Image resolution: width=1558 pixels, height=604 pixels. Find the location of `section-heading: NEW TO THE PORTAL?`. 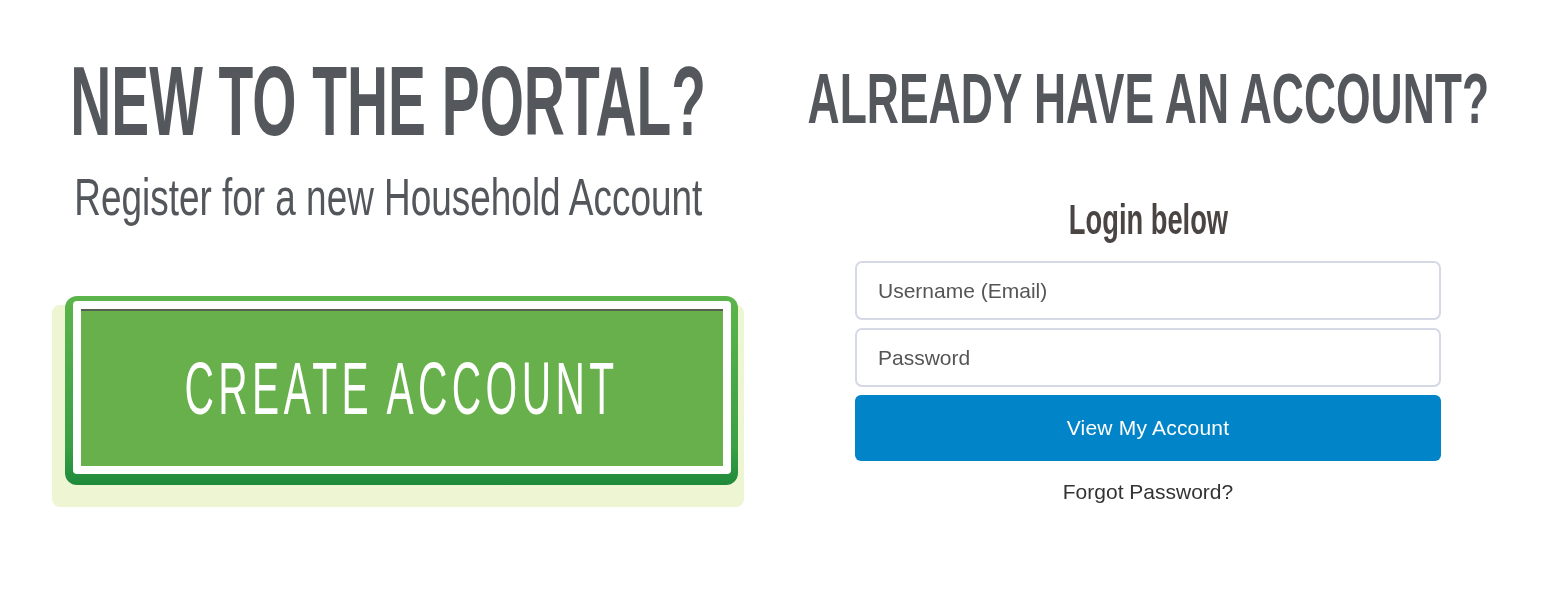

section-heading: NEW TO THE PORTAL? is located at coordinates (388, 101).